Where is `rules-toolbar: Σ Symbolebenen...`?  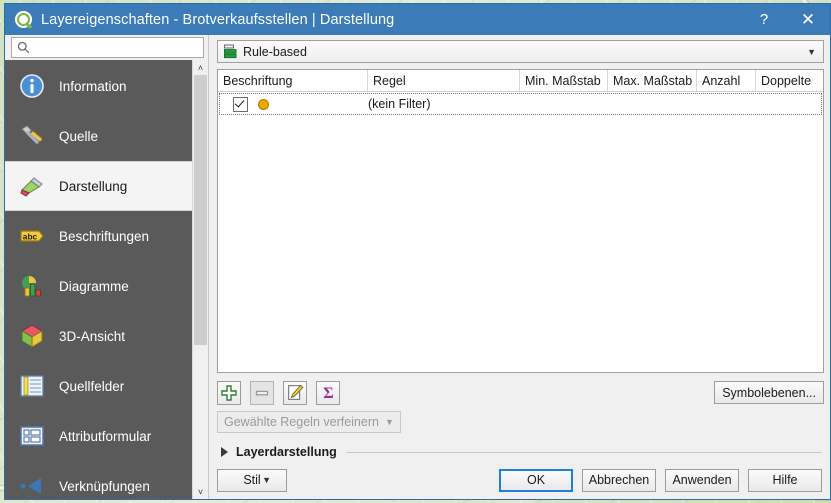
rules-toolbar: Σ Symbolebenen... is located at coordinates (520, 392).